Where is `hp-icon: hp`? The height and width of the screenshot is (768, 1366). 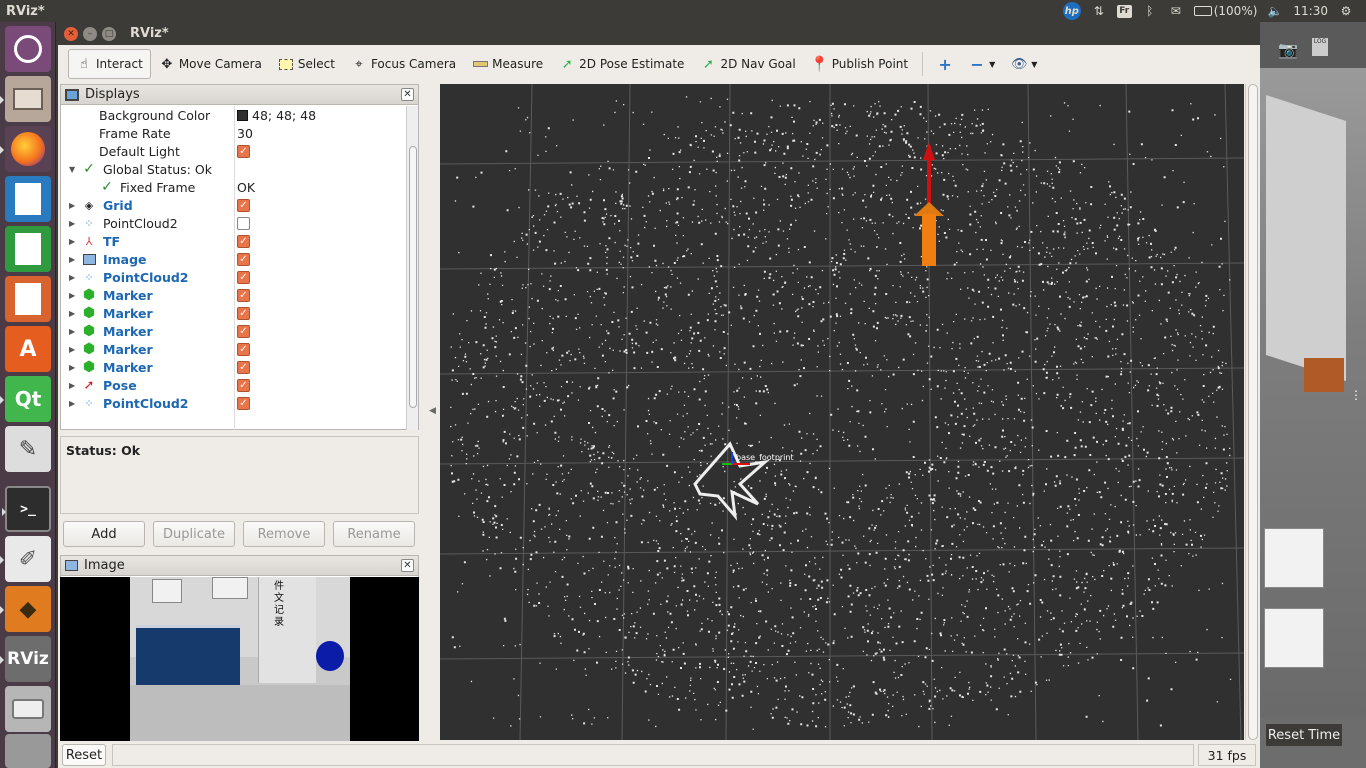
hp-icon: hp is located at coordinates (1071, 11).